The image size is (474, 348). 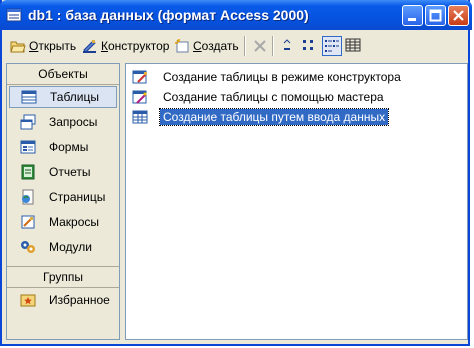 I want to click on favorites-icon, so click(x=28, y=300).